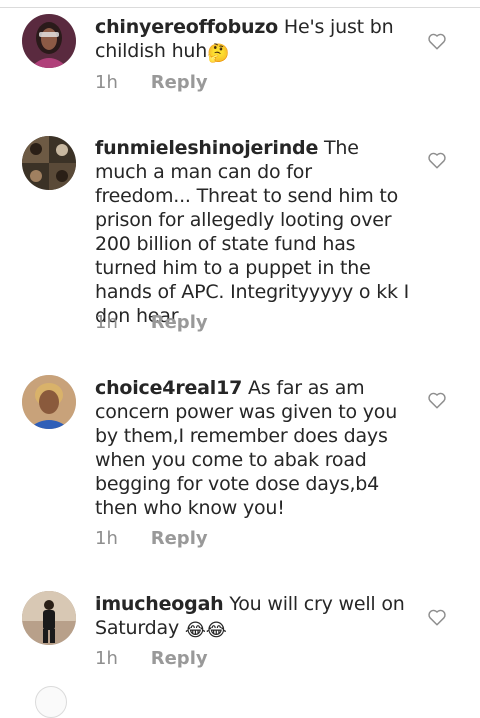 This screenshot has height=718, width=480. I want to click on comment-username: imucheogah, so click(159, 604).